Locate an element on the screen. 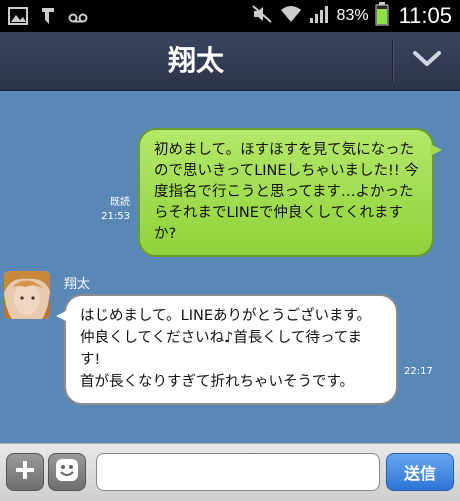 This screenshot has height=501, width=460. voicemail-icon is located at coordinates (78, 18).